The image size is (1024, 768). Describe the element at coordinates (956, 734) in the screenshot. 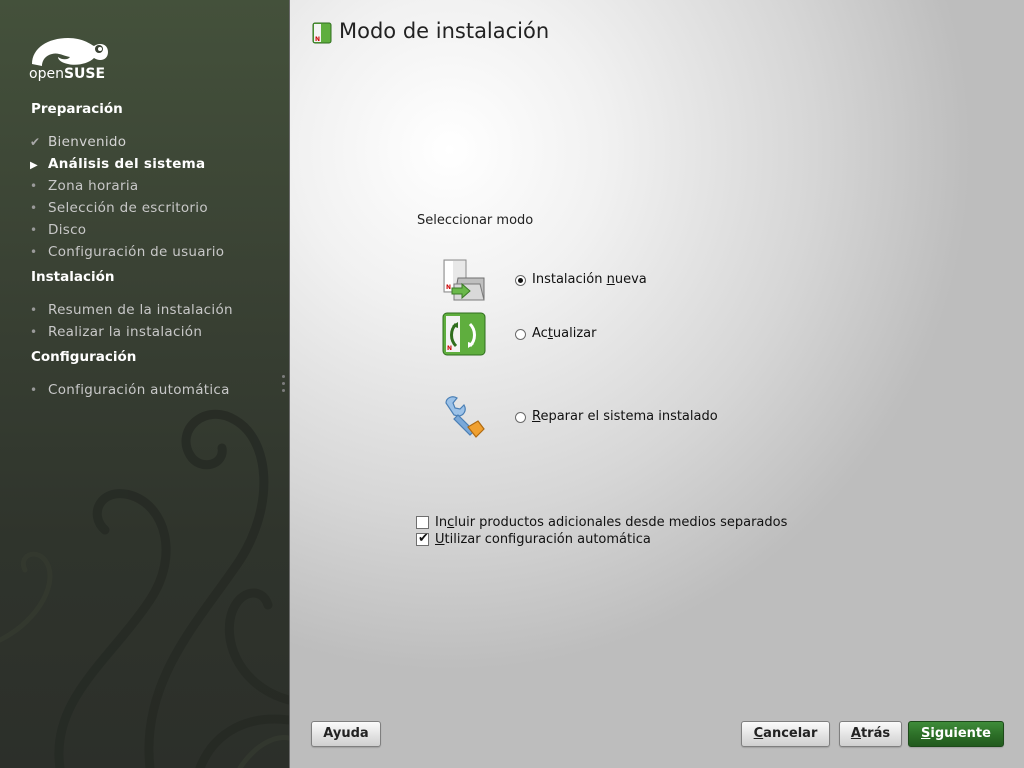

I see `next-button: Siguiente` at that location.